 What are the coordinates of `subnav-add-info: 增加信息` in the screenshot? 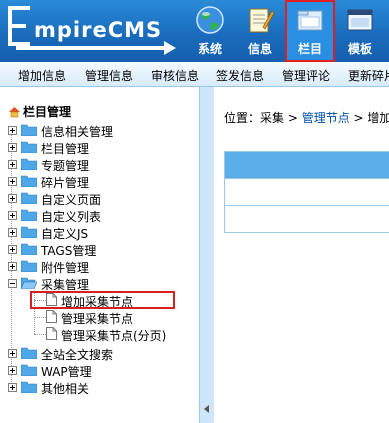 It's located at (42, 75).